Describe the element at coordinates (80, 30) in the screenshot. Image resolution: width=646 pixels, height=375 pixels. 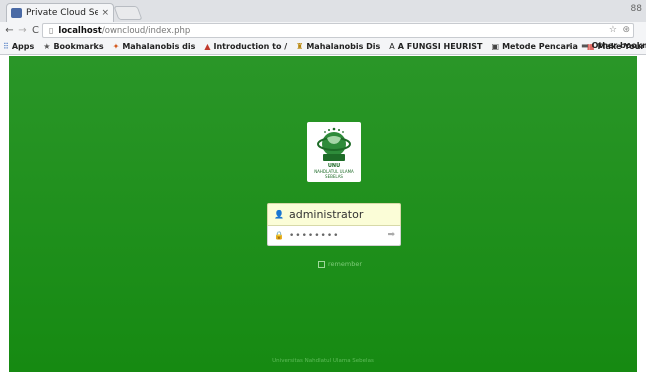
I see `url-host: localhost` at that location.